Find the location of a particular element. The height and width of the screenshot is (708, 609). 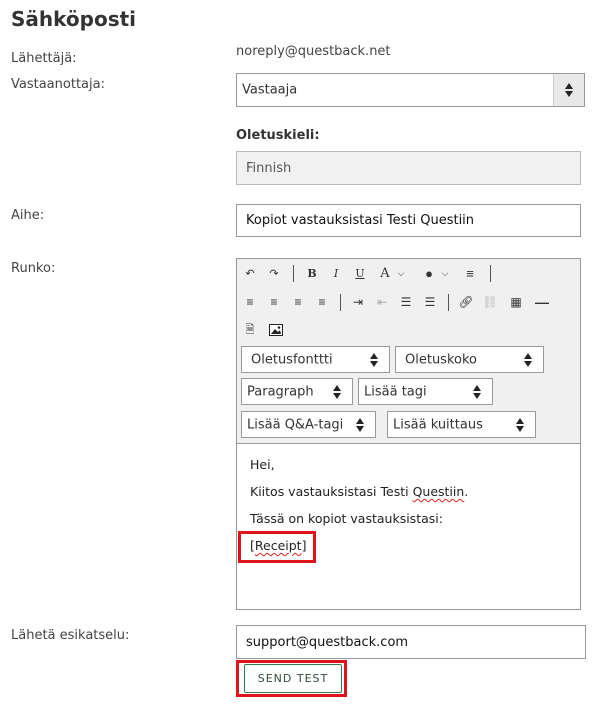

tag-select-value: Lisää tagi is located at coordinates (395, 391).